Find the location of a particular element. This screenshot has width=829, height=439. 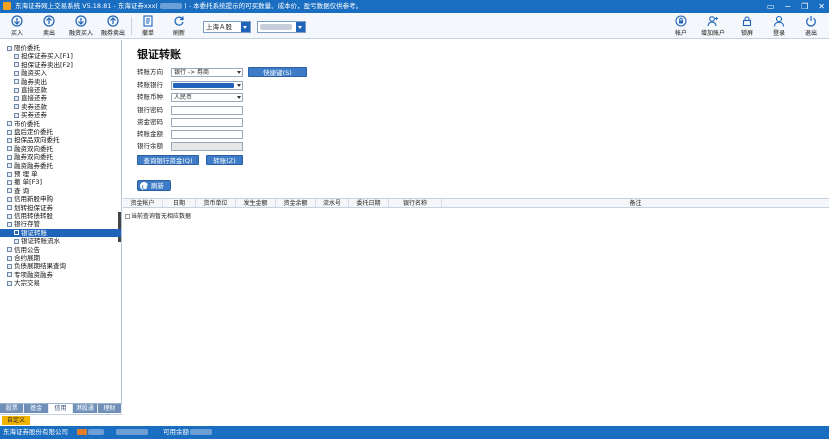

column-amount: 发生金额 is located at coordinates (256, 203).